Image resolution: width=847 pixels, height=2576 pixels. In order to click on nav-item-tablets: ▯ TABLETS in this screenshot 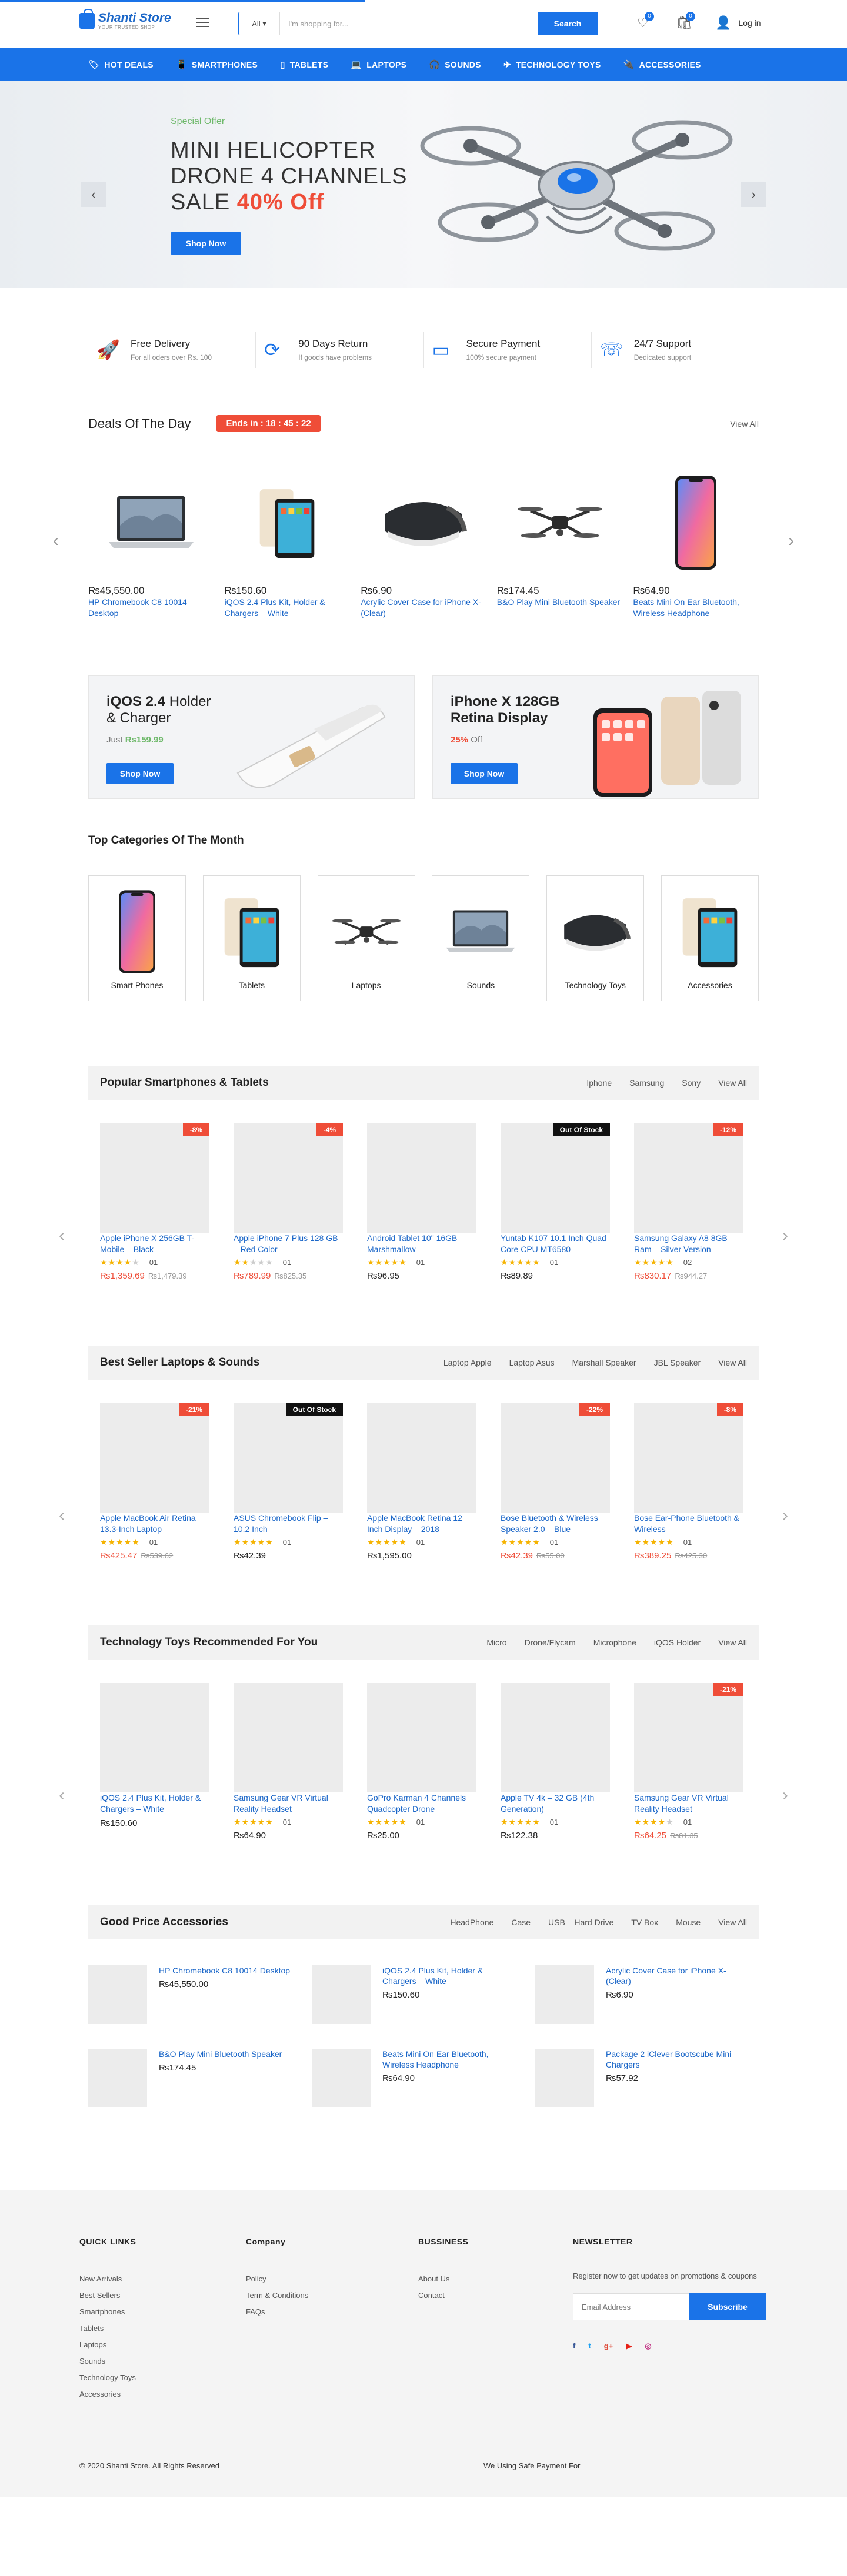, I will do `click(304, 64)`.